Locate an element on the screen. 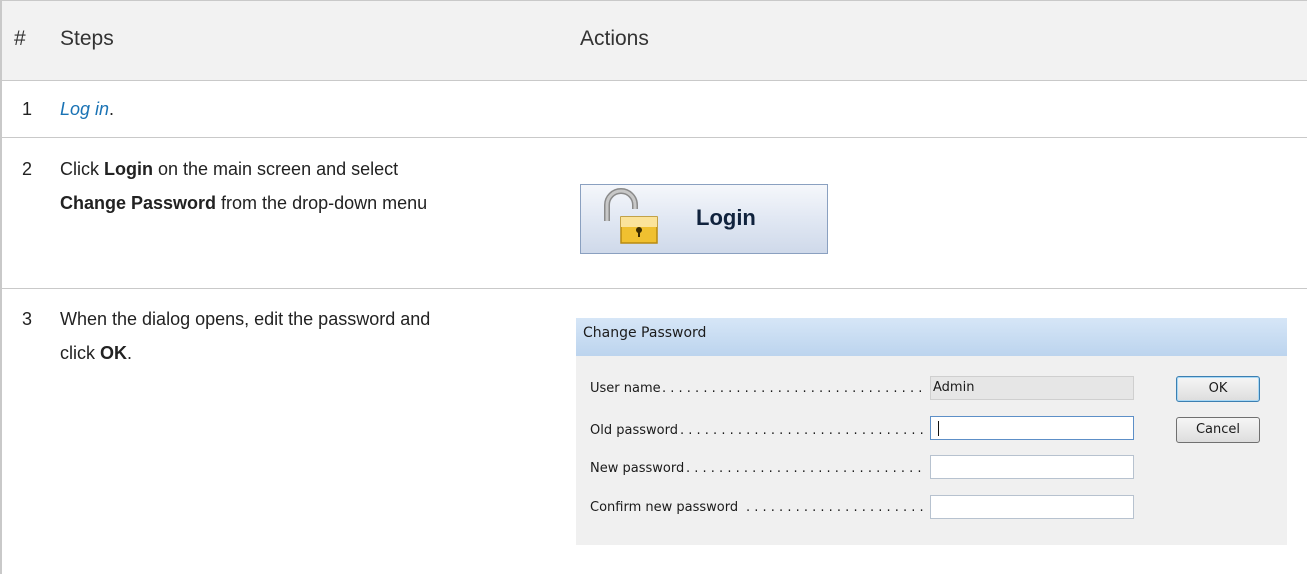 This screenshot has width=1307, height=574. step-text: Log in. is located at coordinates (87, 109).